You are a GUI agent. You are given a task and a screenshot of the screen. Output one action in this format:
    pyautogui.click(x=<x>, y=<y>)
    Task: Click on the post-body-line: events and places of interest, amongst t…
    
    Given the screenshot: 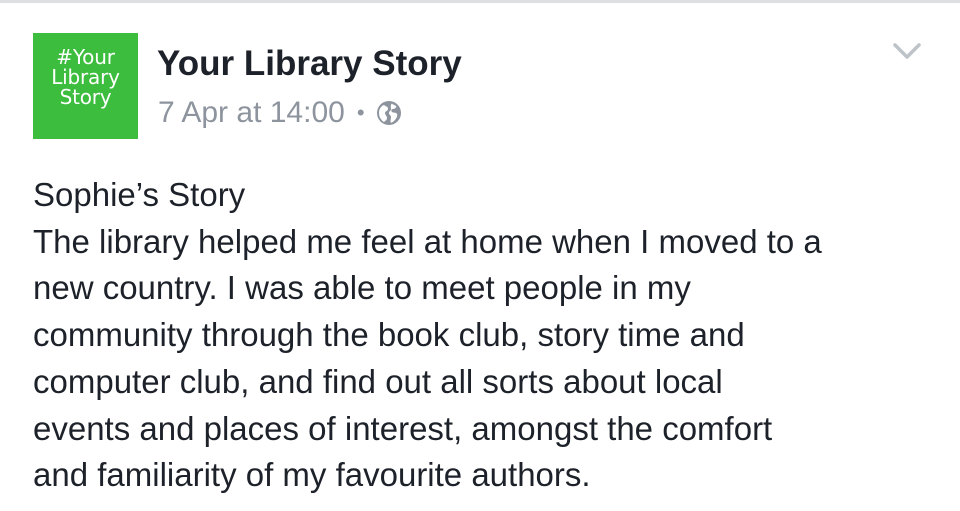 What is the action you would take?
    pyautogui.click(x=403, y=428)
    